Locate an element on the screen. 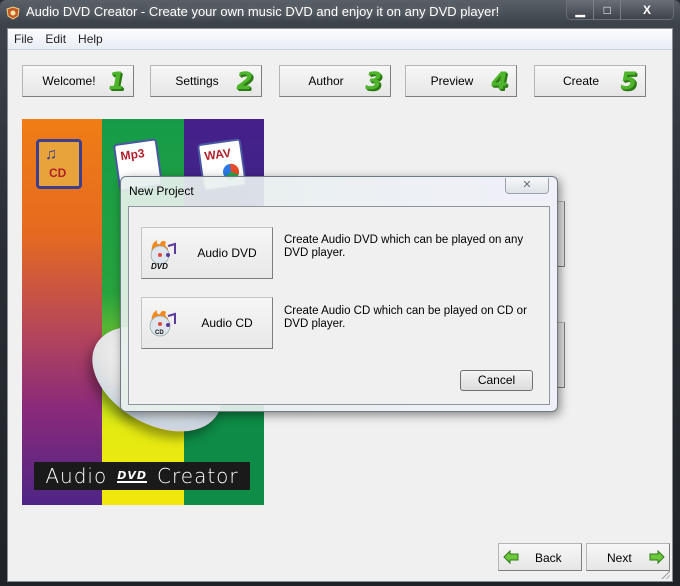 Image resolution: width=680 pixels, height=586 pixels. step-number-2-icon: 2 is located at coordinates (244, 81).